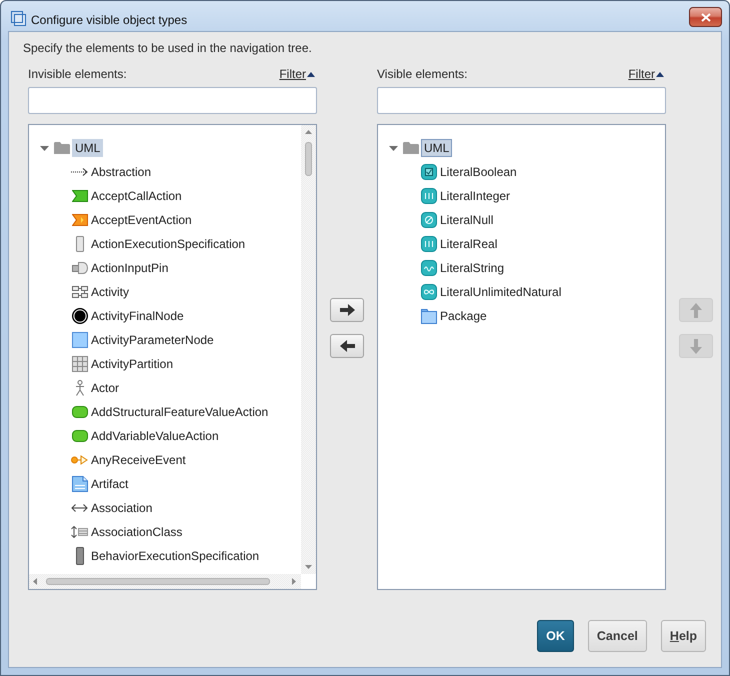 This screenshot has height=676, width=730. I want to click on tree-item: LiteralReal, so click(468, 244).